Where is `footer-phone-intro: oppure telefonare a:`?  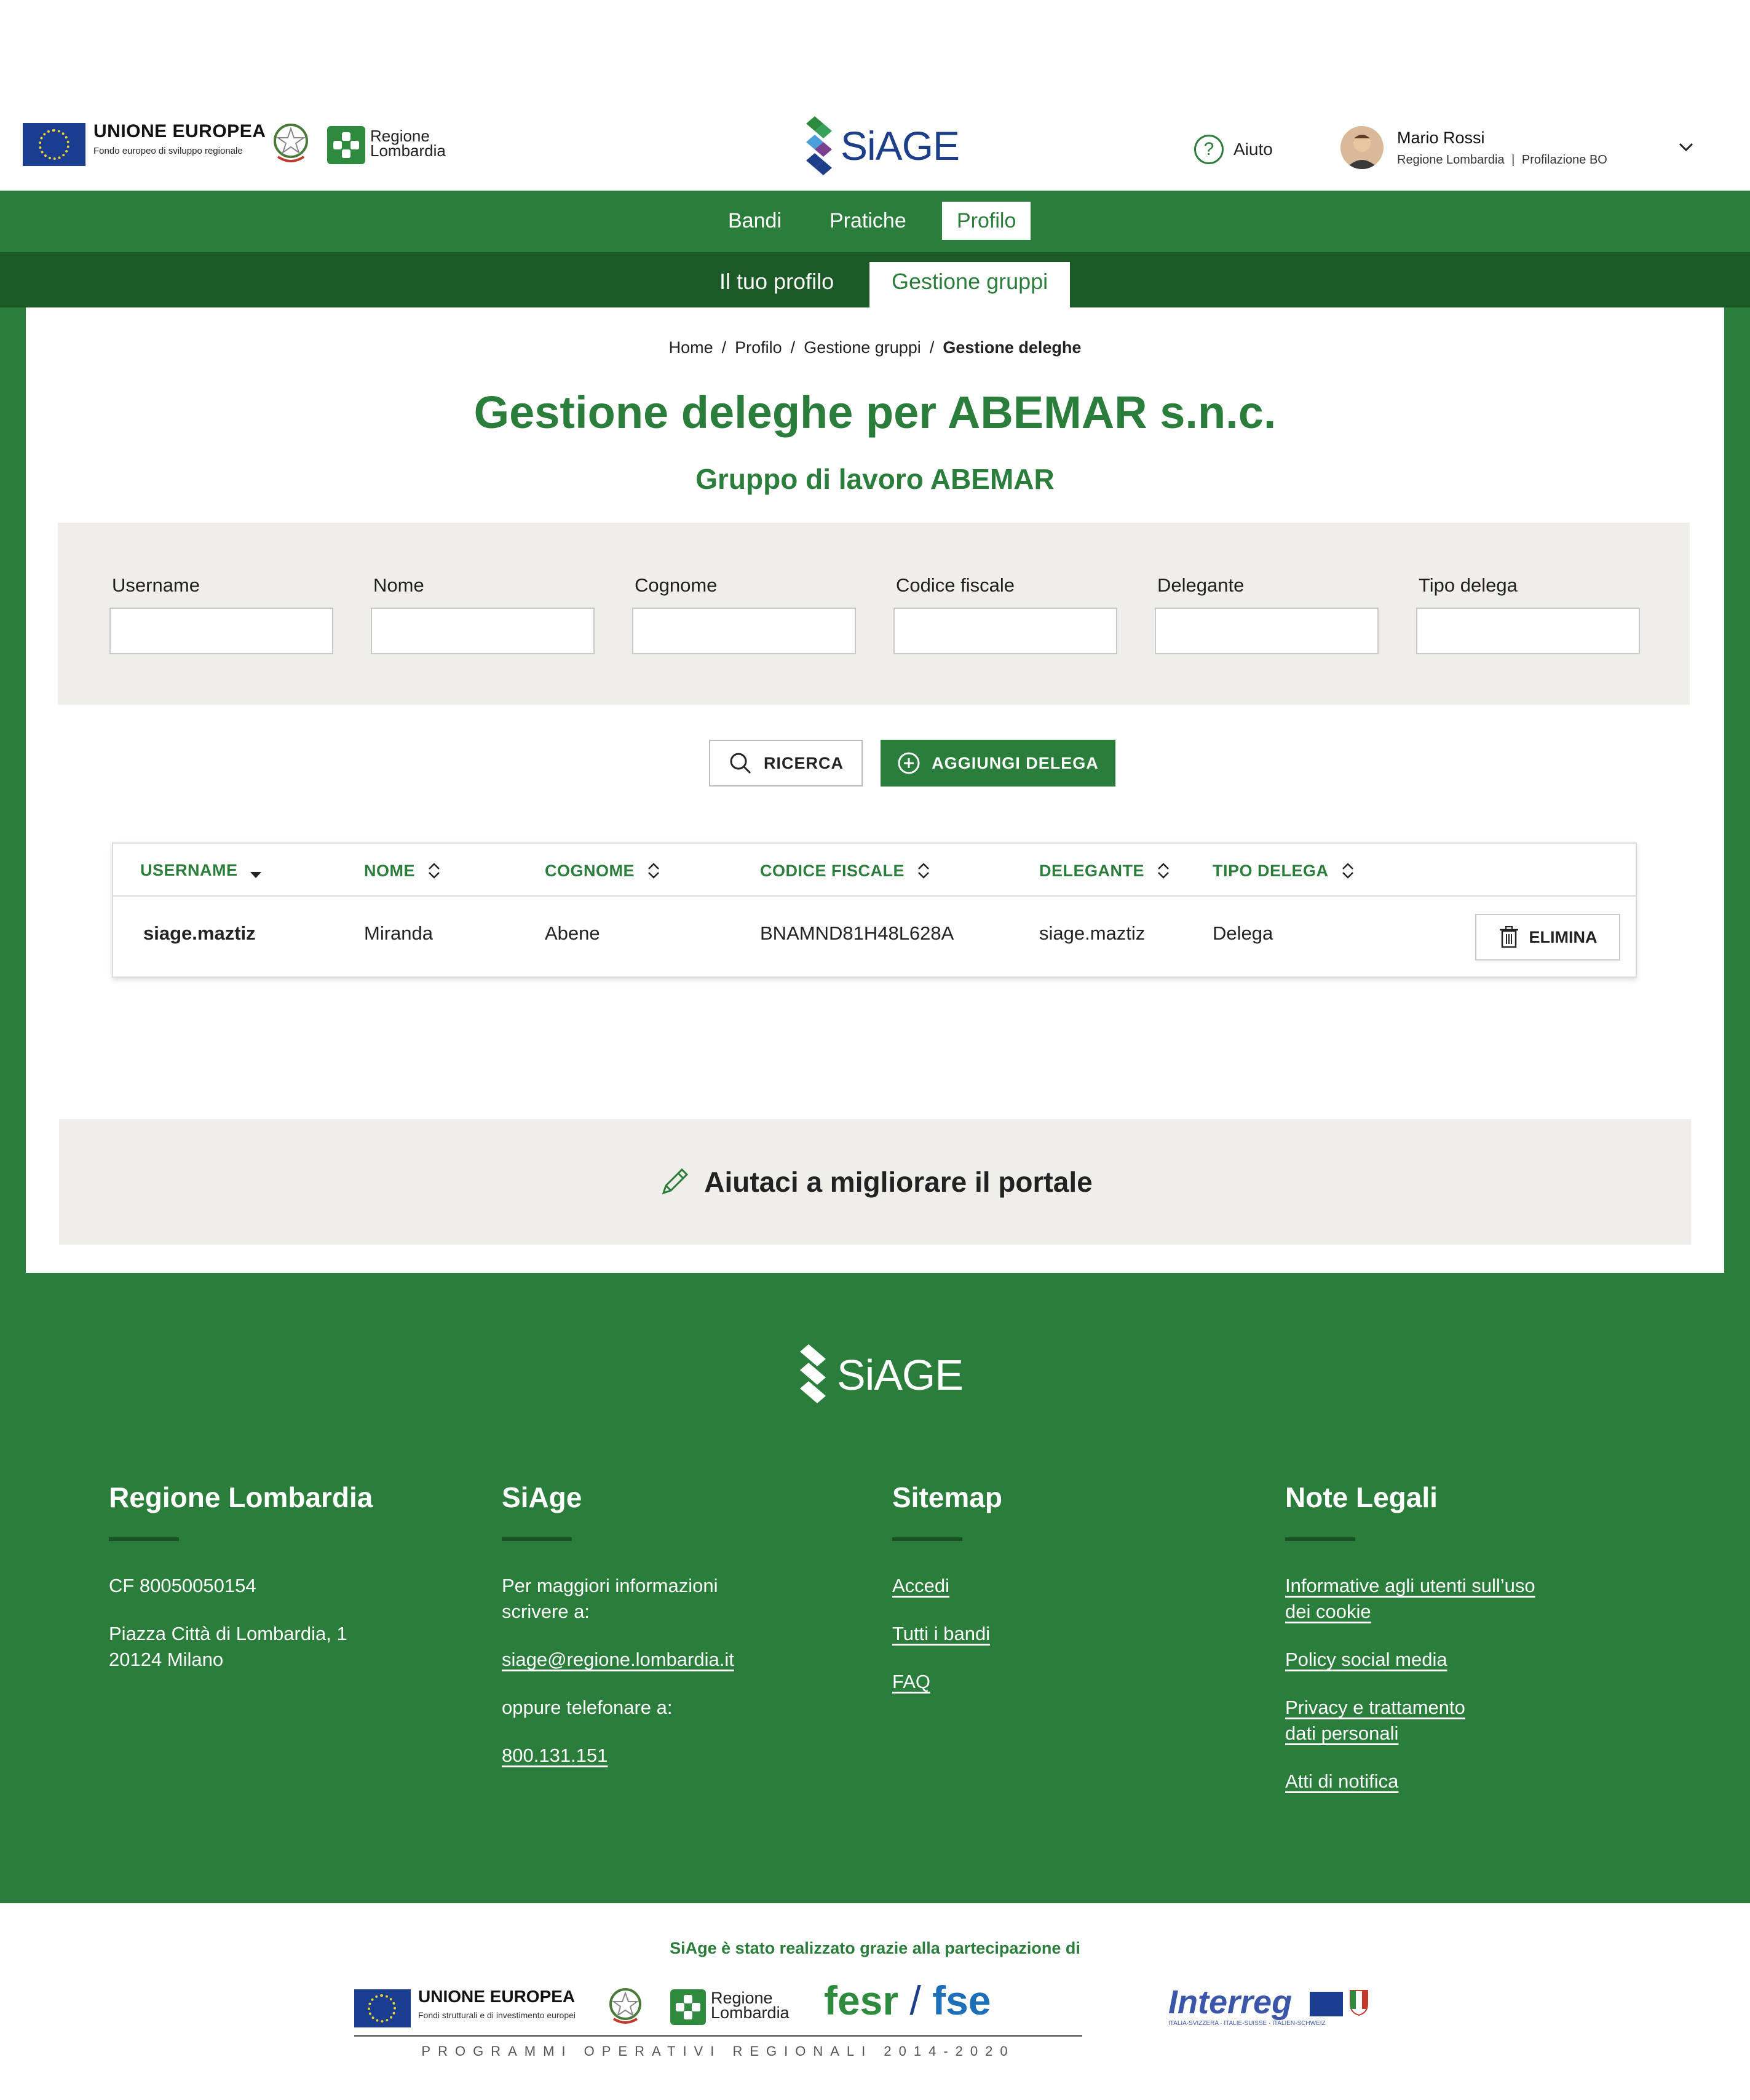
footer-phone-intro: oppure telefonare a: is located at coordinates (587, 1707).